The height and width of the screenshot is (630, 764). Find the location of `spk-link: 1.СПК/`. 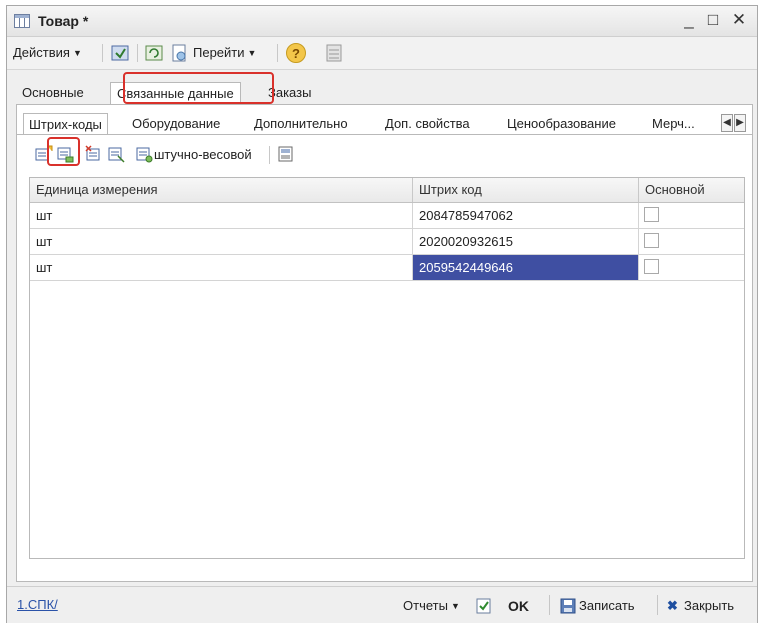

spk-link: 1.СПК/ is located at coordinates (37, 604).